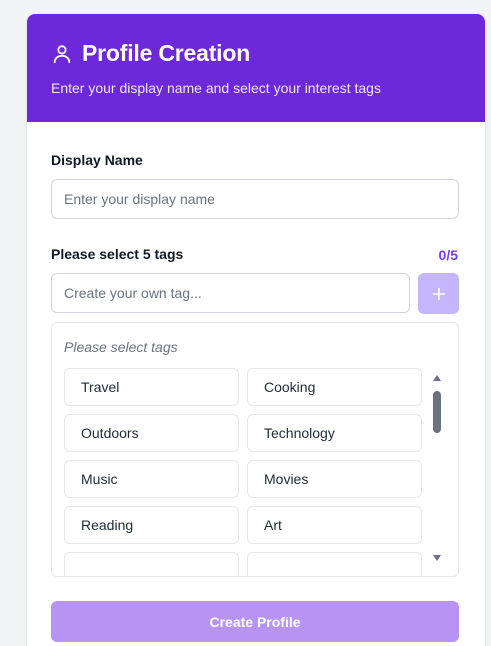 This screenshot has width=491, height=646. I want to click on tag-counter: 0/5, so click(448, 255).